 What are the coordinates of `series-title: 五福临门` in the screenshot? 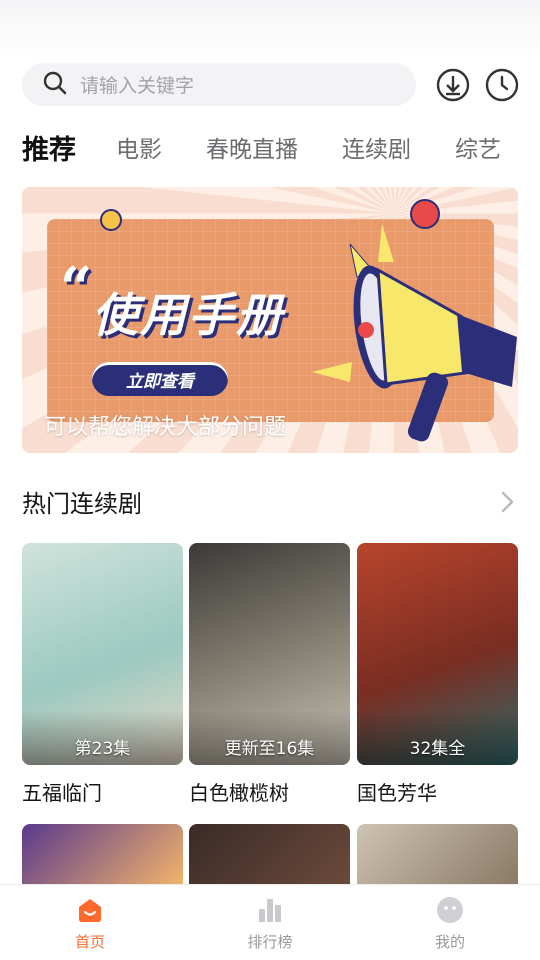 It's located at (62, 793).